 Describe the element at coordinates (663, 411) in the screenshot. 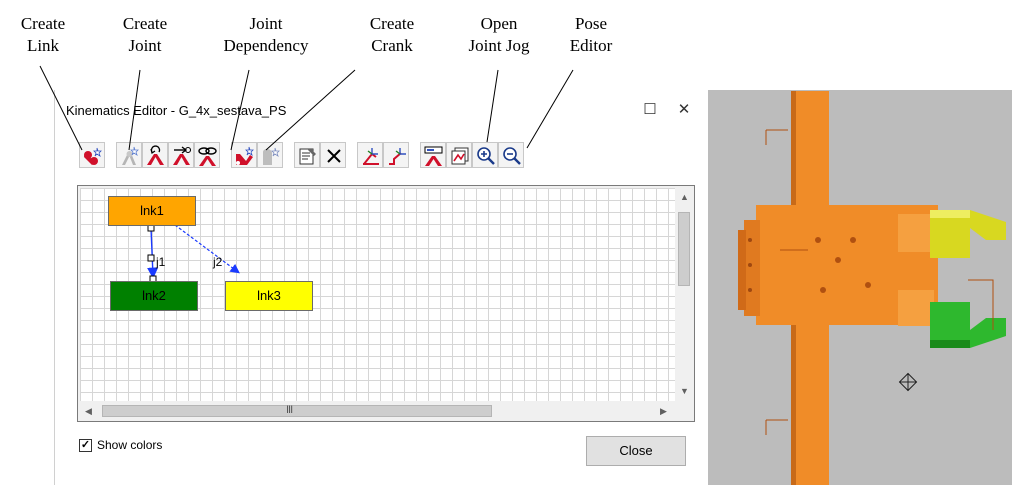

I see `scroll-right-arrow: ▶` at that location.